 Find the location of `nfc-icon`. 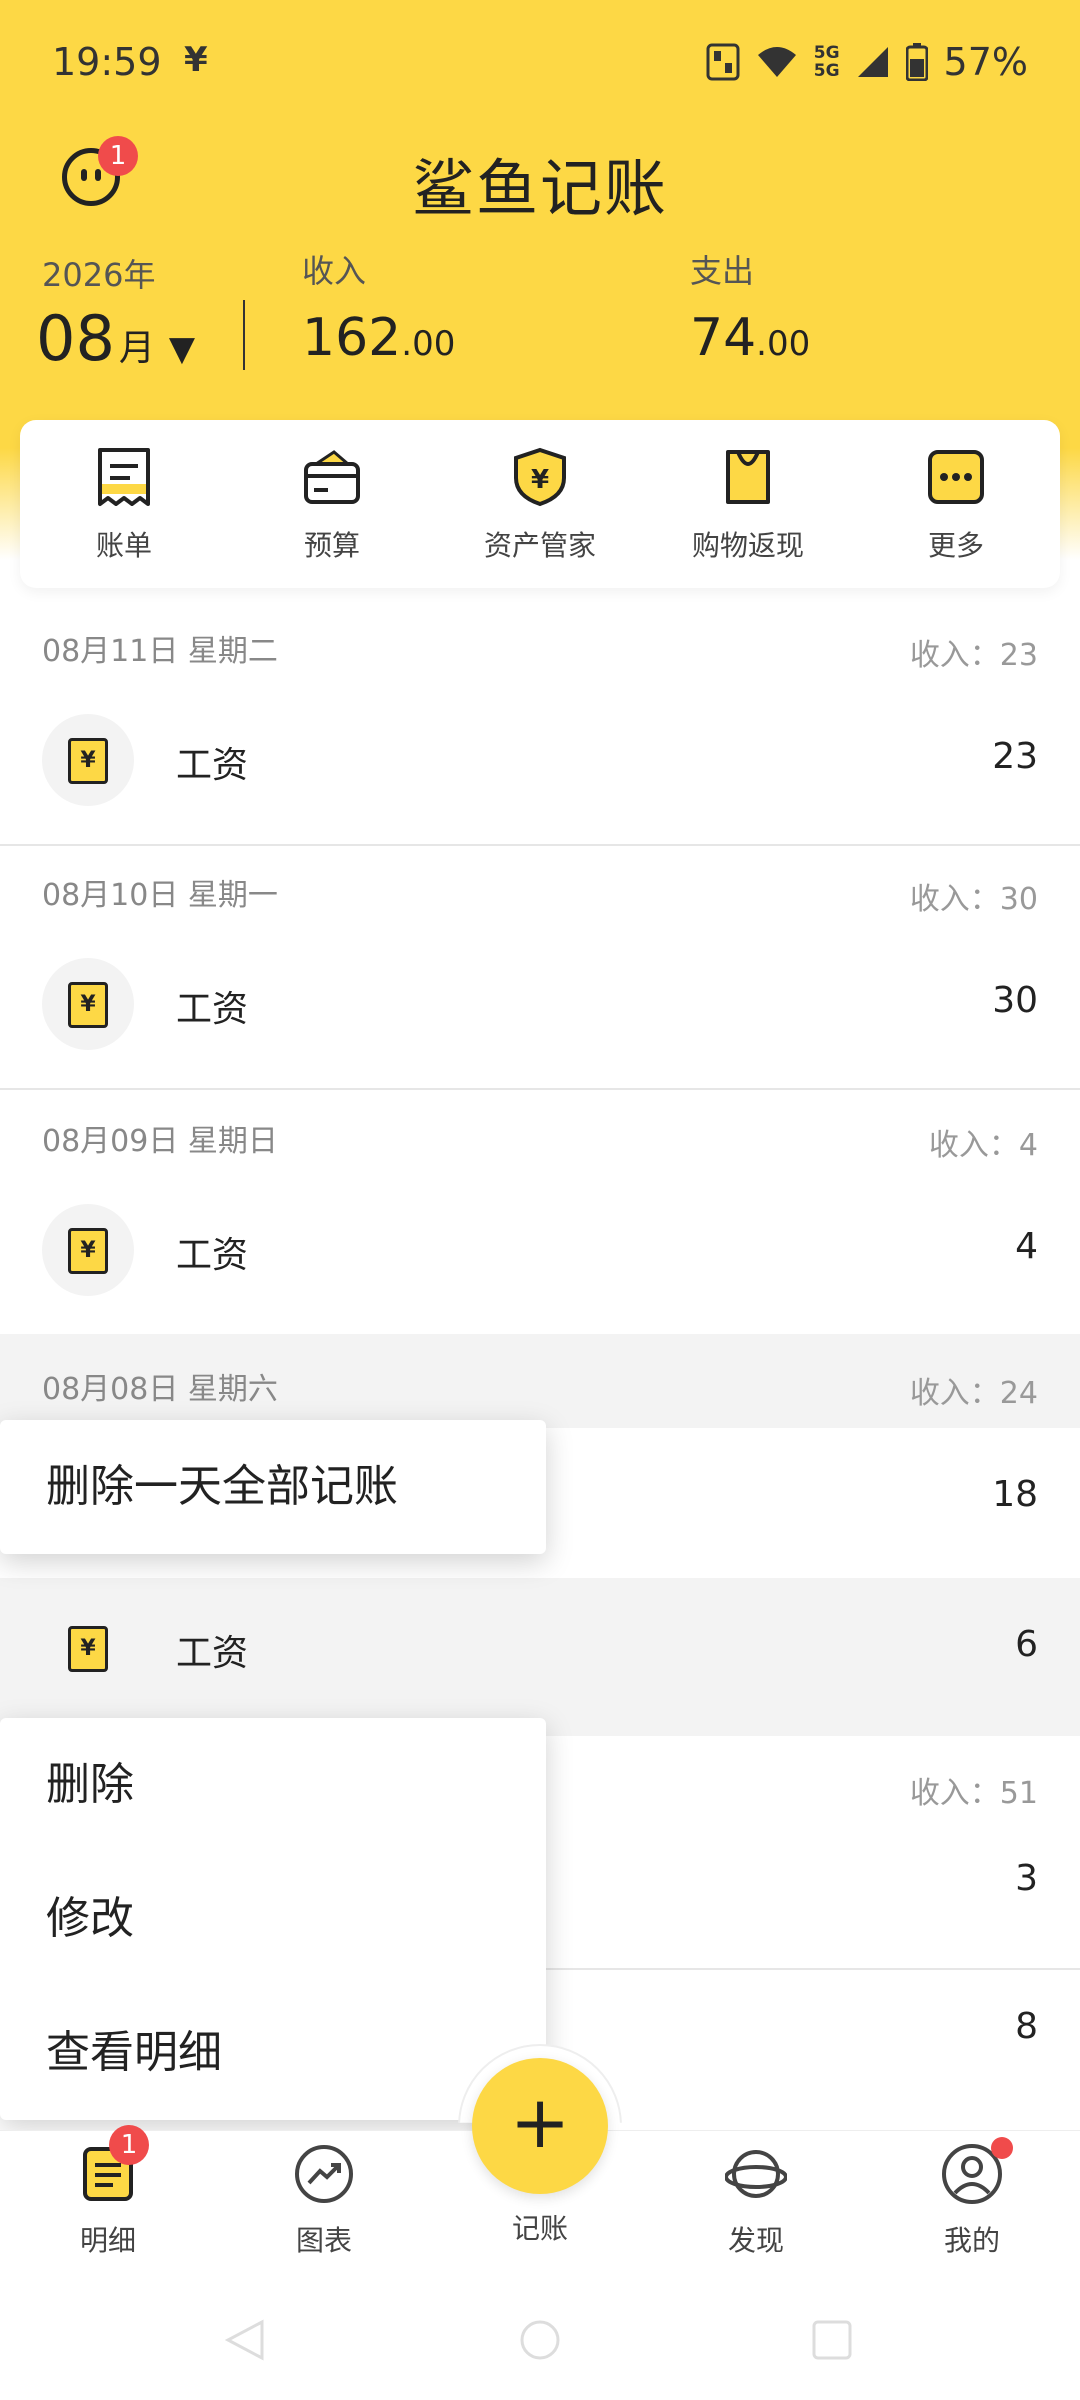

nfc-icon is located at coordinates (723, 62).